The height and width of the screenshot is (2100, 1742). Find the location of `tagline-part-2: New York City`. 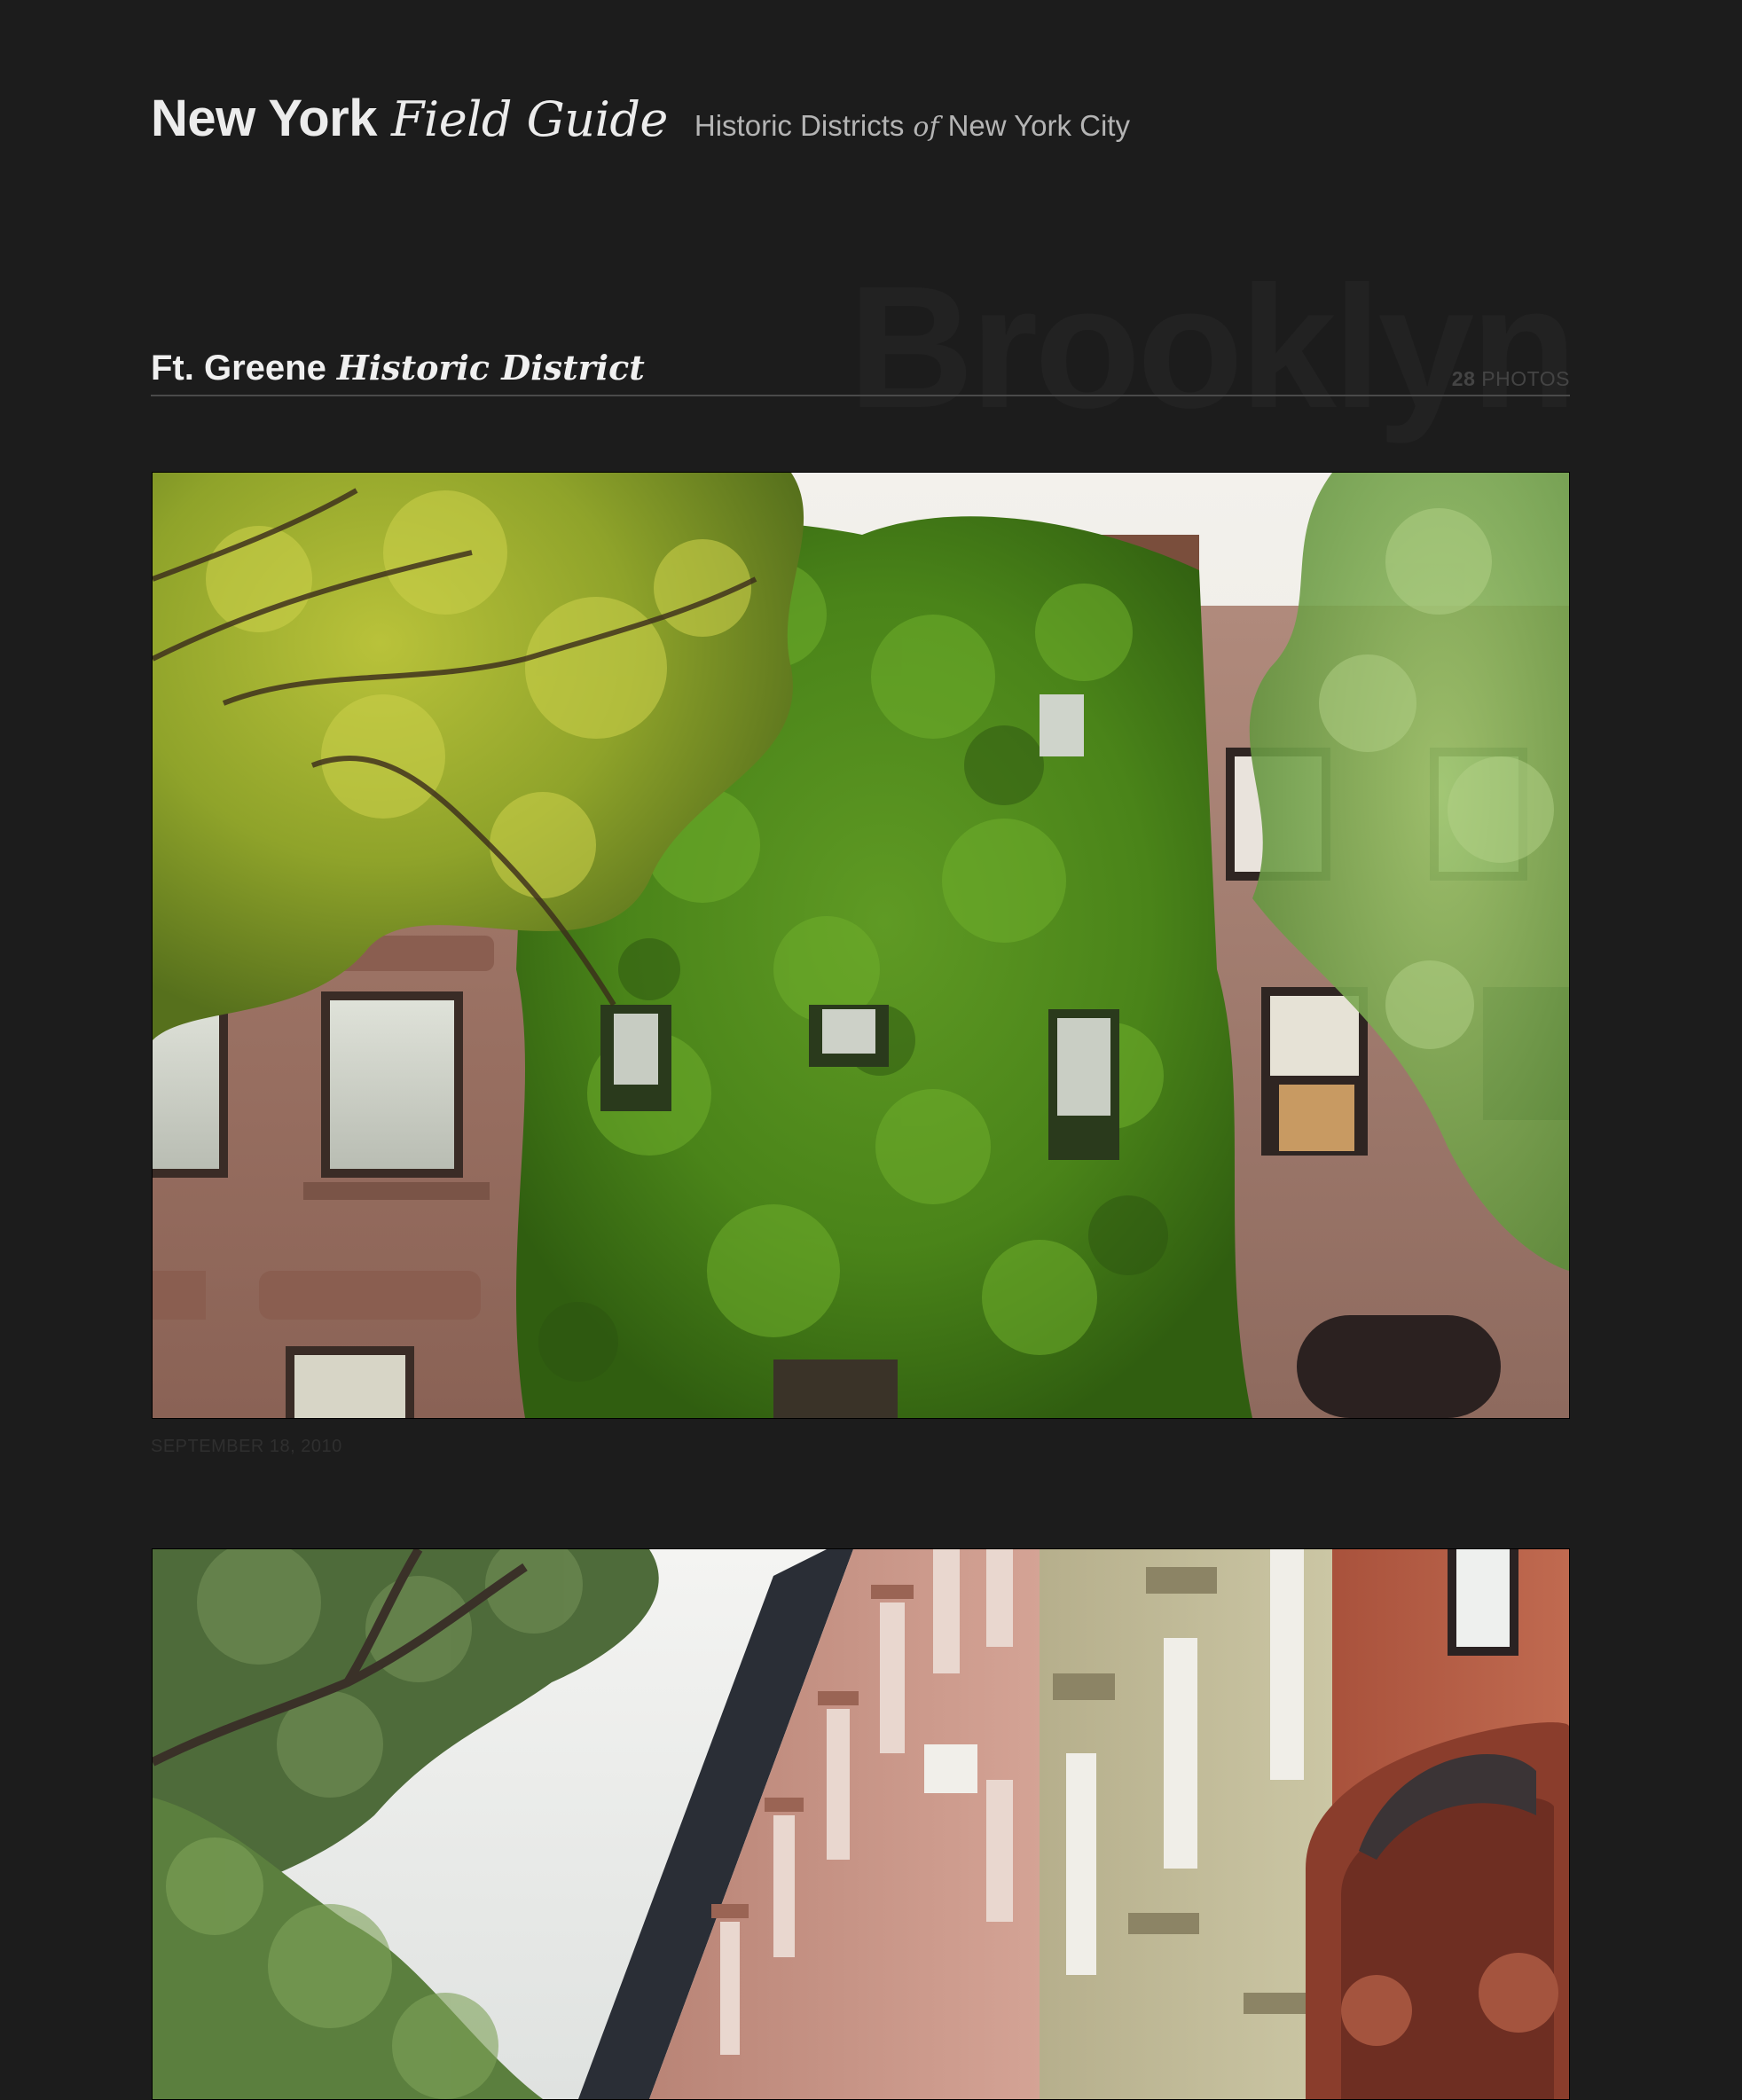

tagline-part-2: New York City is located at coordinates (1039, 125).